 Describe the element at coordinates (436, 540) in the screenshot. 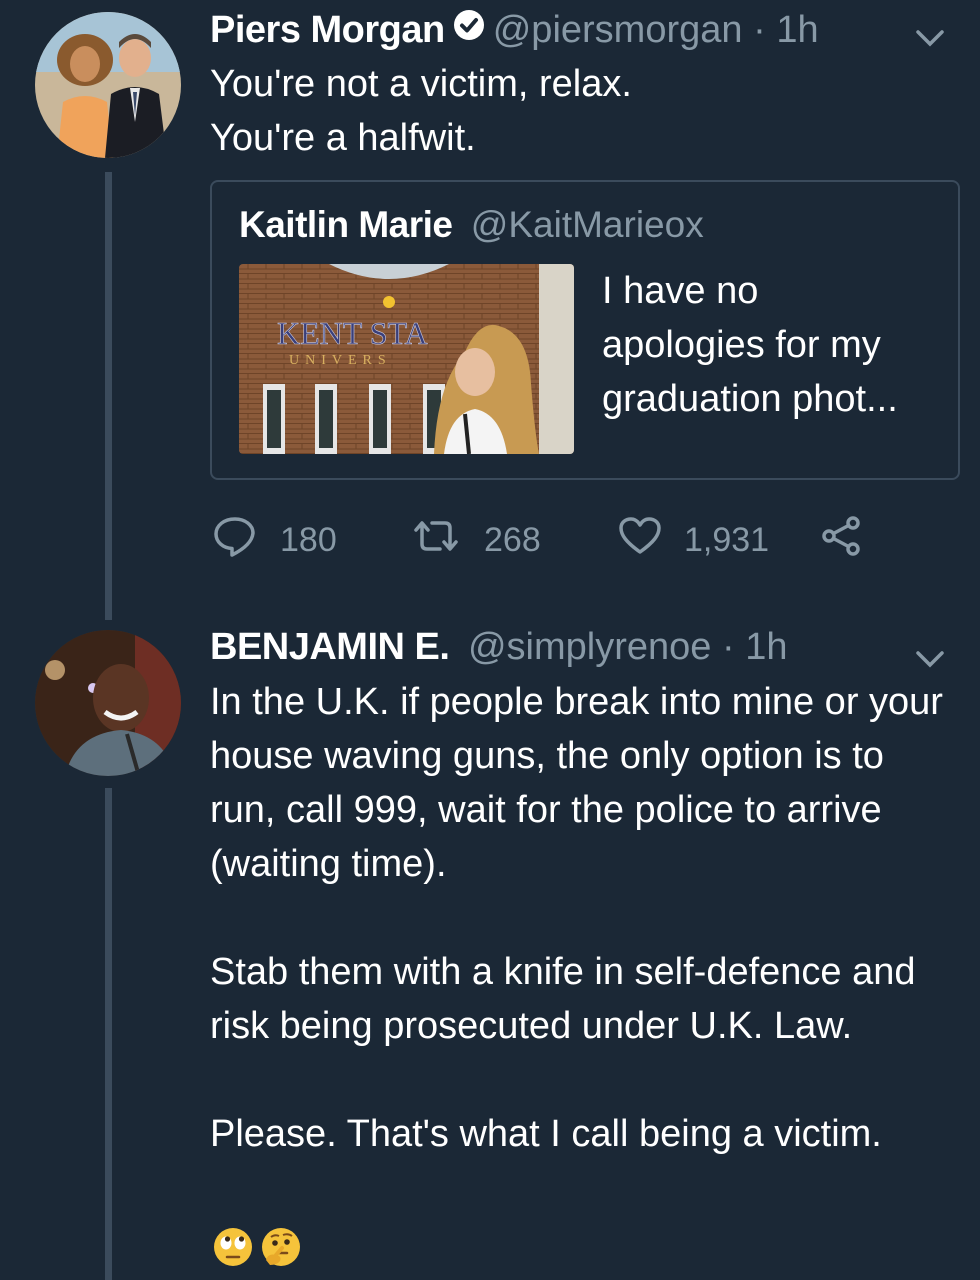

I see `retweet-icon` at that location.